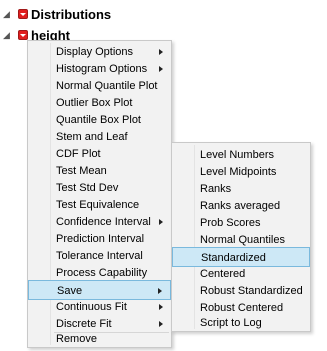  Describe the element at coordinates (99, 339) in the screenshot. I see `menu-item-remove: Remove` at that location.